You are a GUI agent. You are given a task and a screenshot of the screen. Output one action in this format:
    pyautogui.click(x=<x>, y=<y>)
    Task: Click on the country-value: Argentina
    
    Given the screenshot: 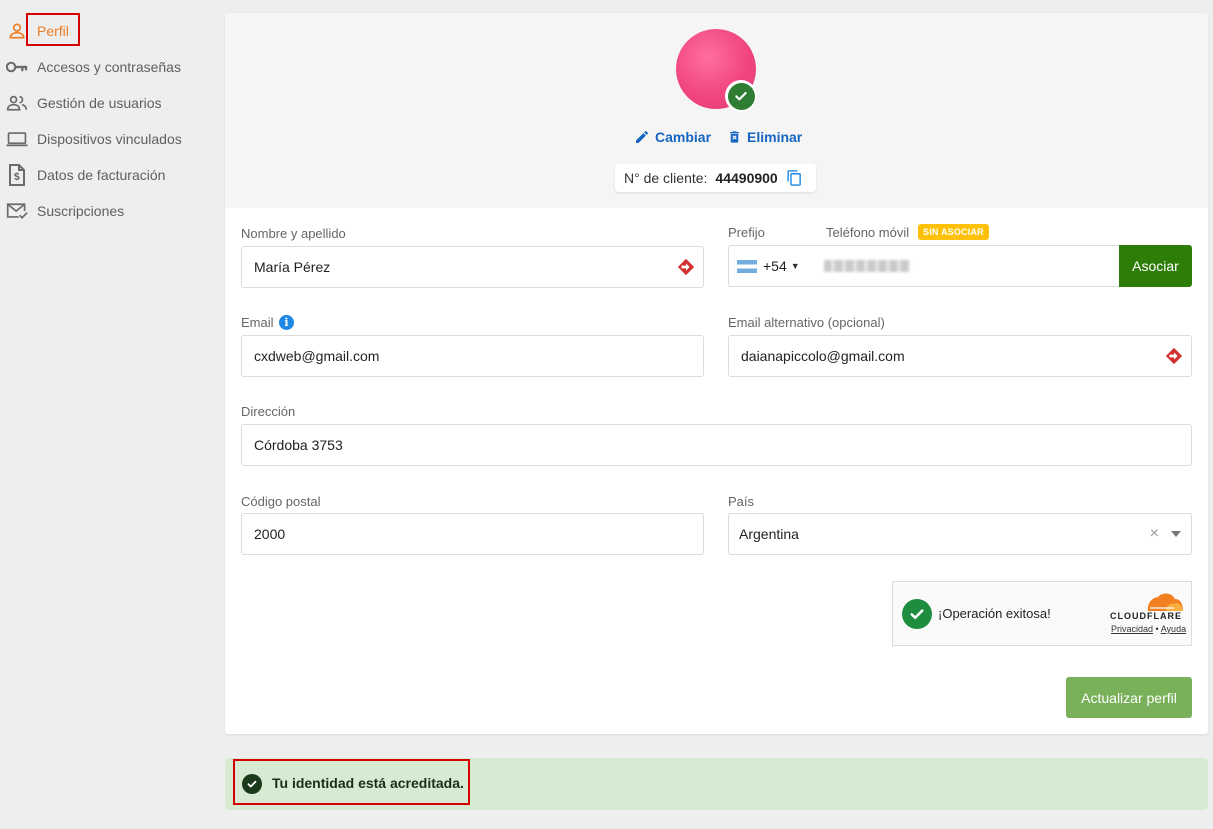 What is the action you would take?
    pyautogui.click(x=769, y=534)
    